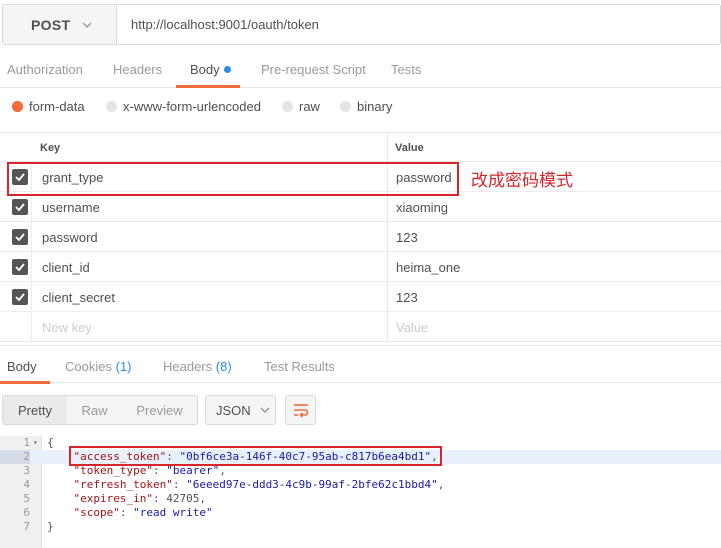 Image resolution: width=721 pixels, height=548 pixels. What do you see at coordinates (360, 411) in the screenshot?
I see `response-toolbar: Pretty Raw Preview JSON` at bounding box center [360, 411].